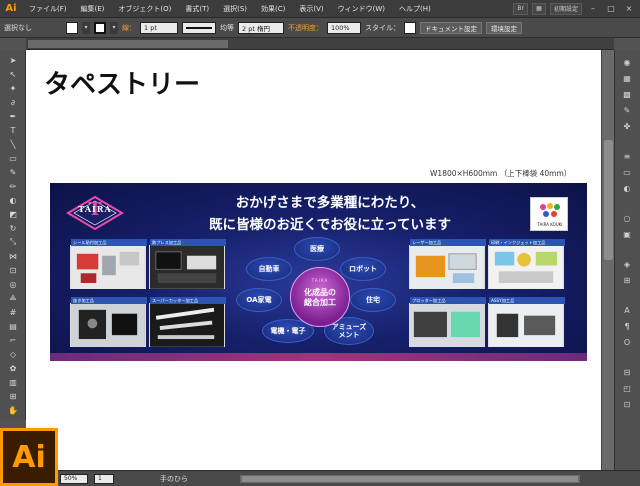 This screenshot has width=640, height=486. I want to click on character-icon: A, so click(627, 310).